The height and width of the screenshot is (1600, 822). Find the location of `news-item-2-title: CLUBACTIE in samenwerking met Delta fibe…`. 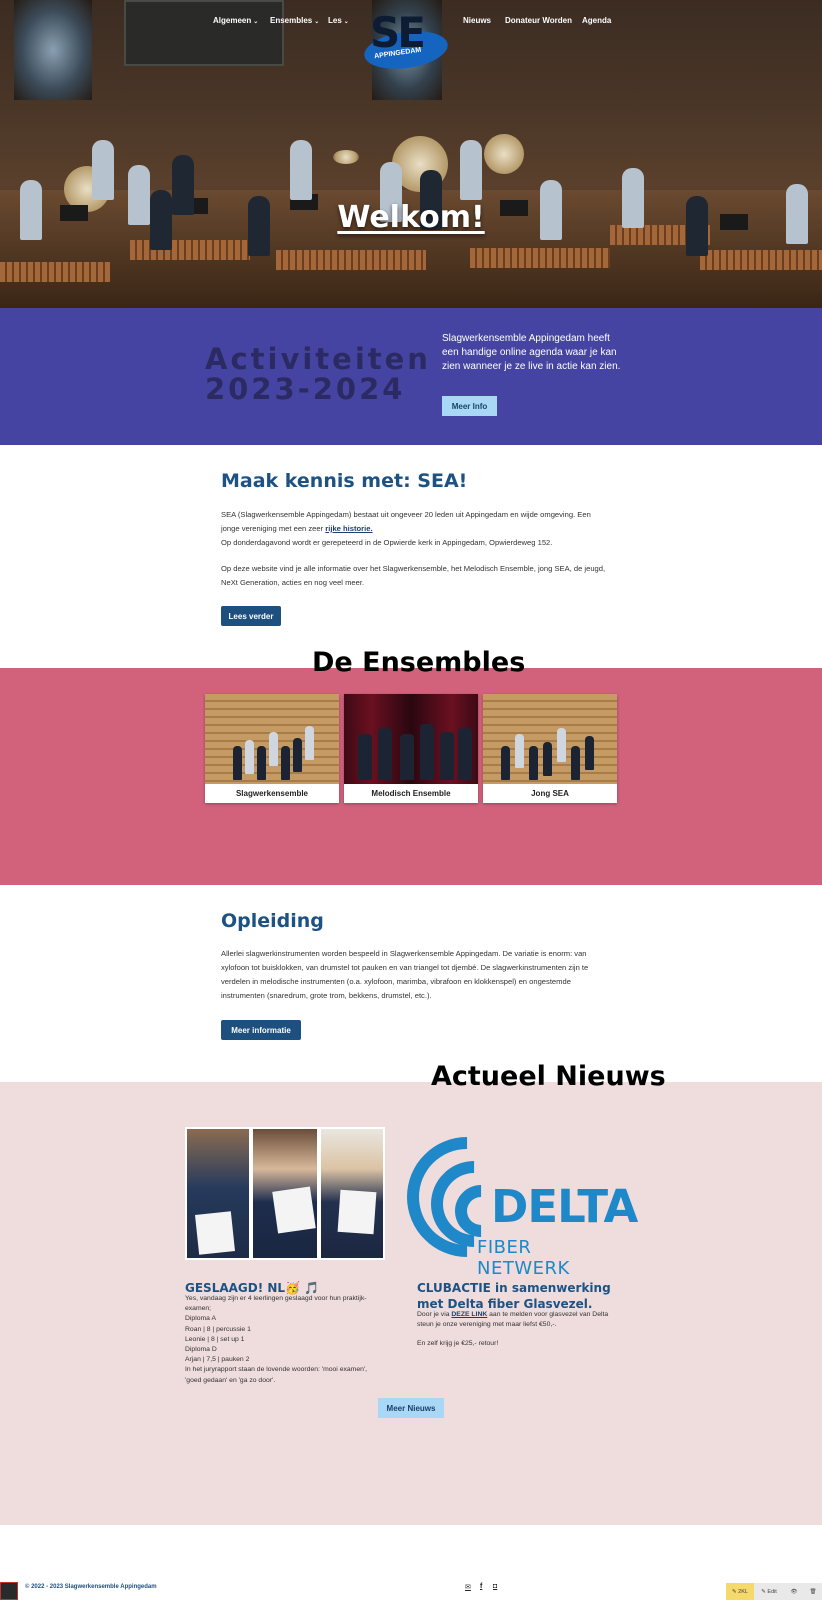

news-item-2-title: CLUBACTIE in samenwerking met Delta fibe… is located at coordinates (519, 1296).